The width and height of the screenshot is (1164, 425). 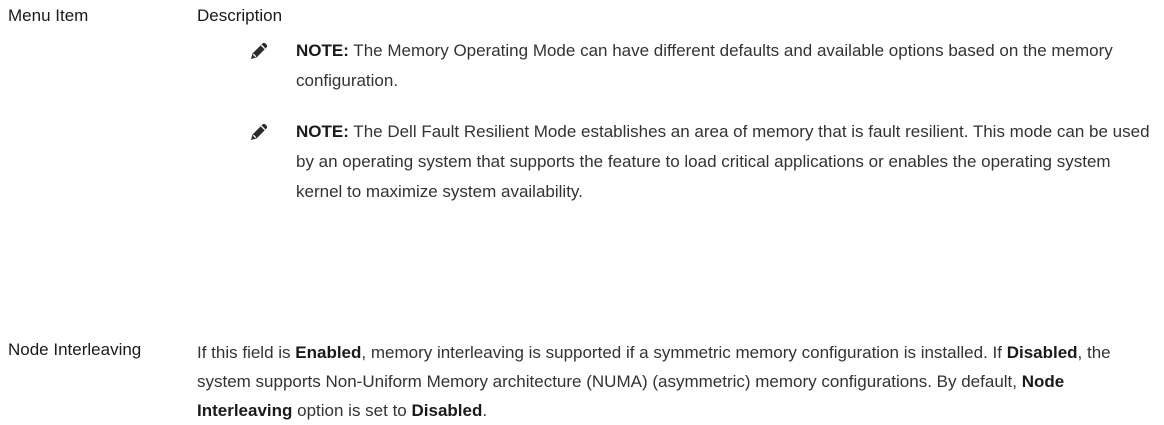 What do you see at coordinates (328, 352) in the screenshot?
I see `desc-bold-enabled: Enabled` at bounding box center [328, 352].